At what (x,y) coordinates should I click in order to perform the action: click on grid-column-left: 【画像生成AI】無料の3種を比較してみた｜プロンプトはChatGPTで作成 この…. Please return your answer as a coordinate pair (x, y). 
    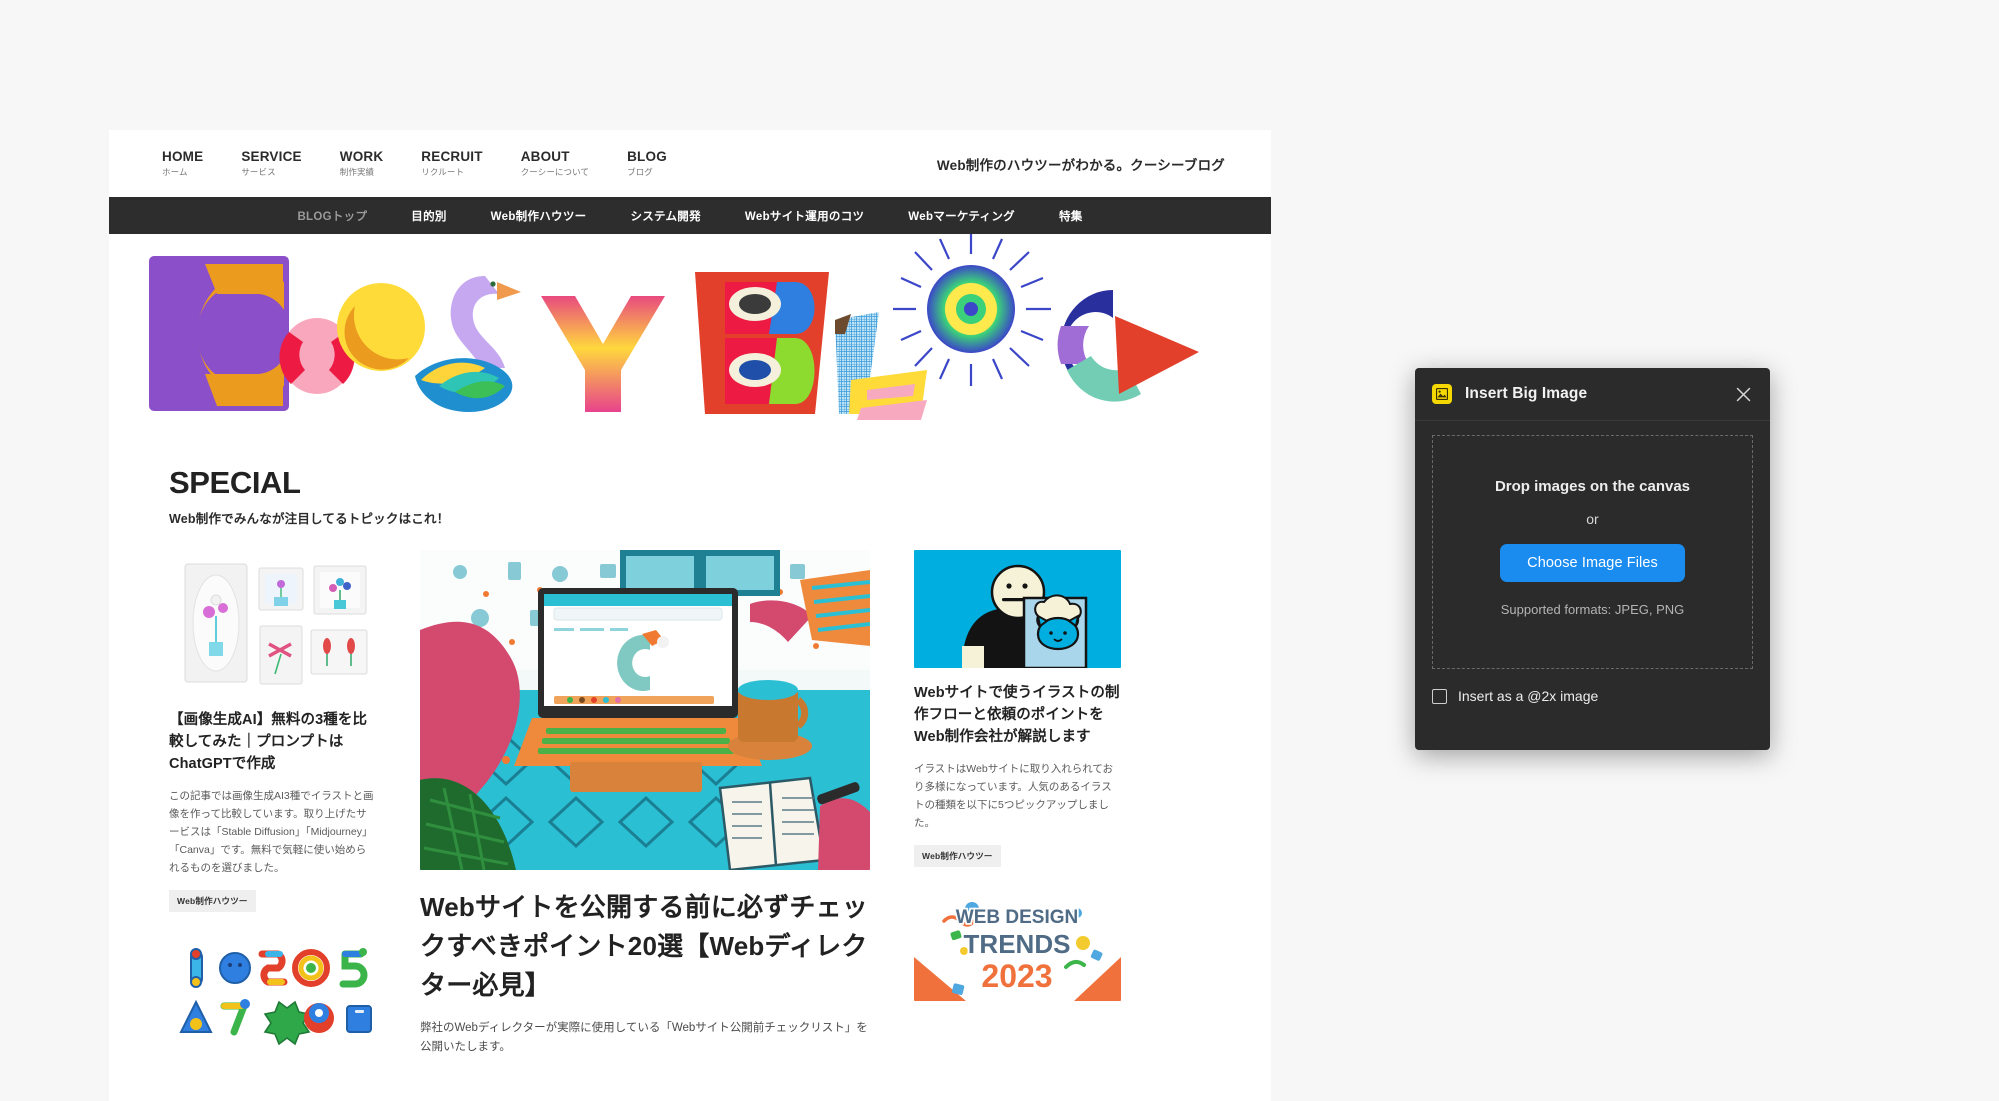
    Looking at the image, I should click on (272, 810).